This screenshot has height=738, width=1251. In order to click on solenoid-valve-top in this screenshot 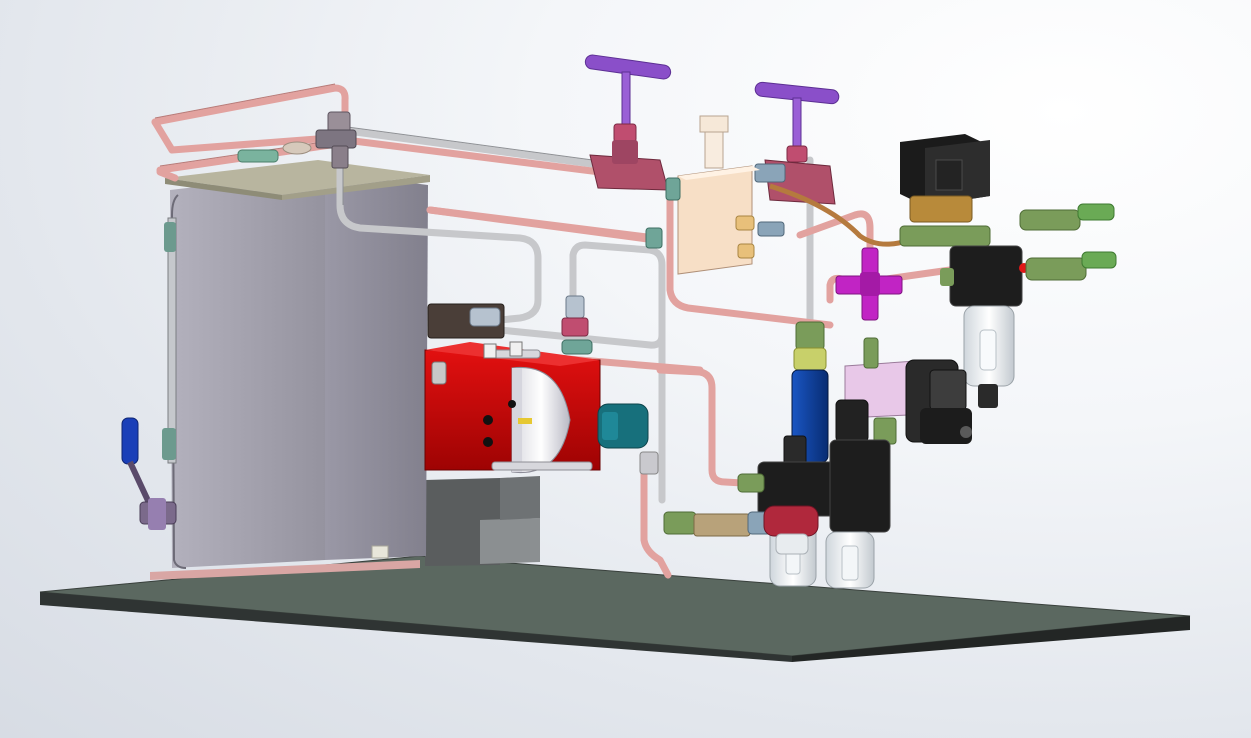, I will do `click(1007, 190)`.